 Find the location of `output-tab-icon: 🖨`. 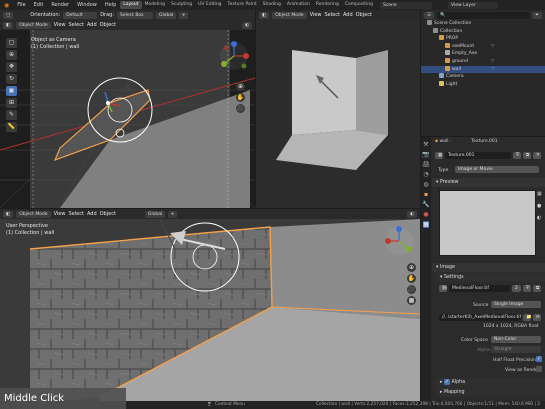

output-tab-icon: 🖨 is located at coordinates (426, 164).